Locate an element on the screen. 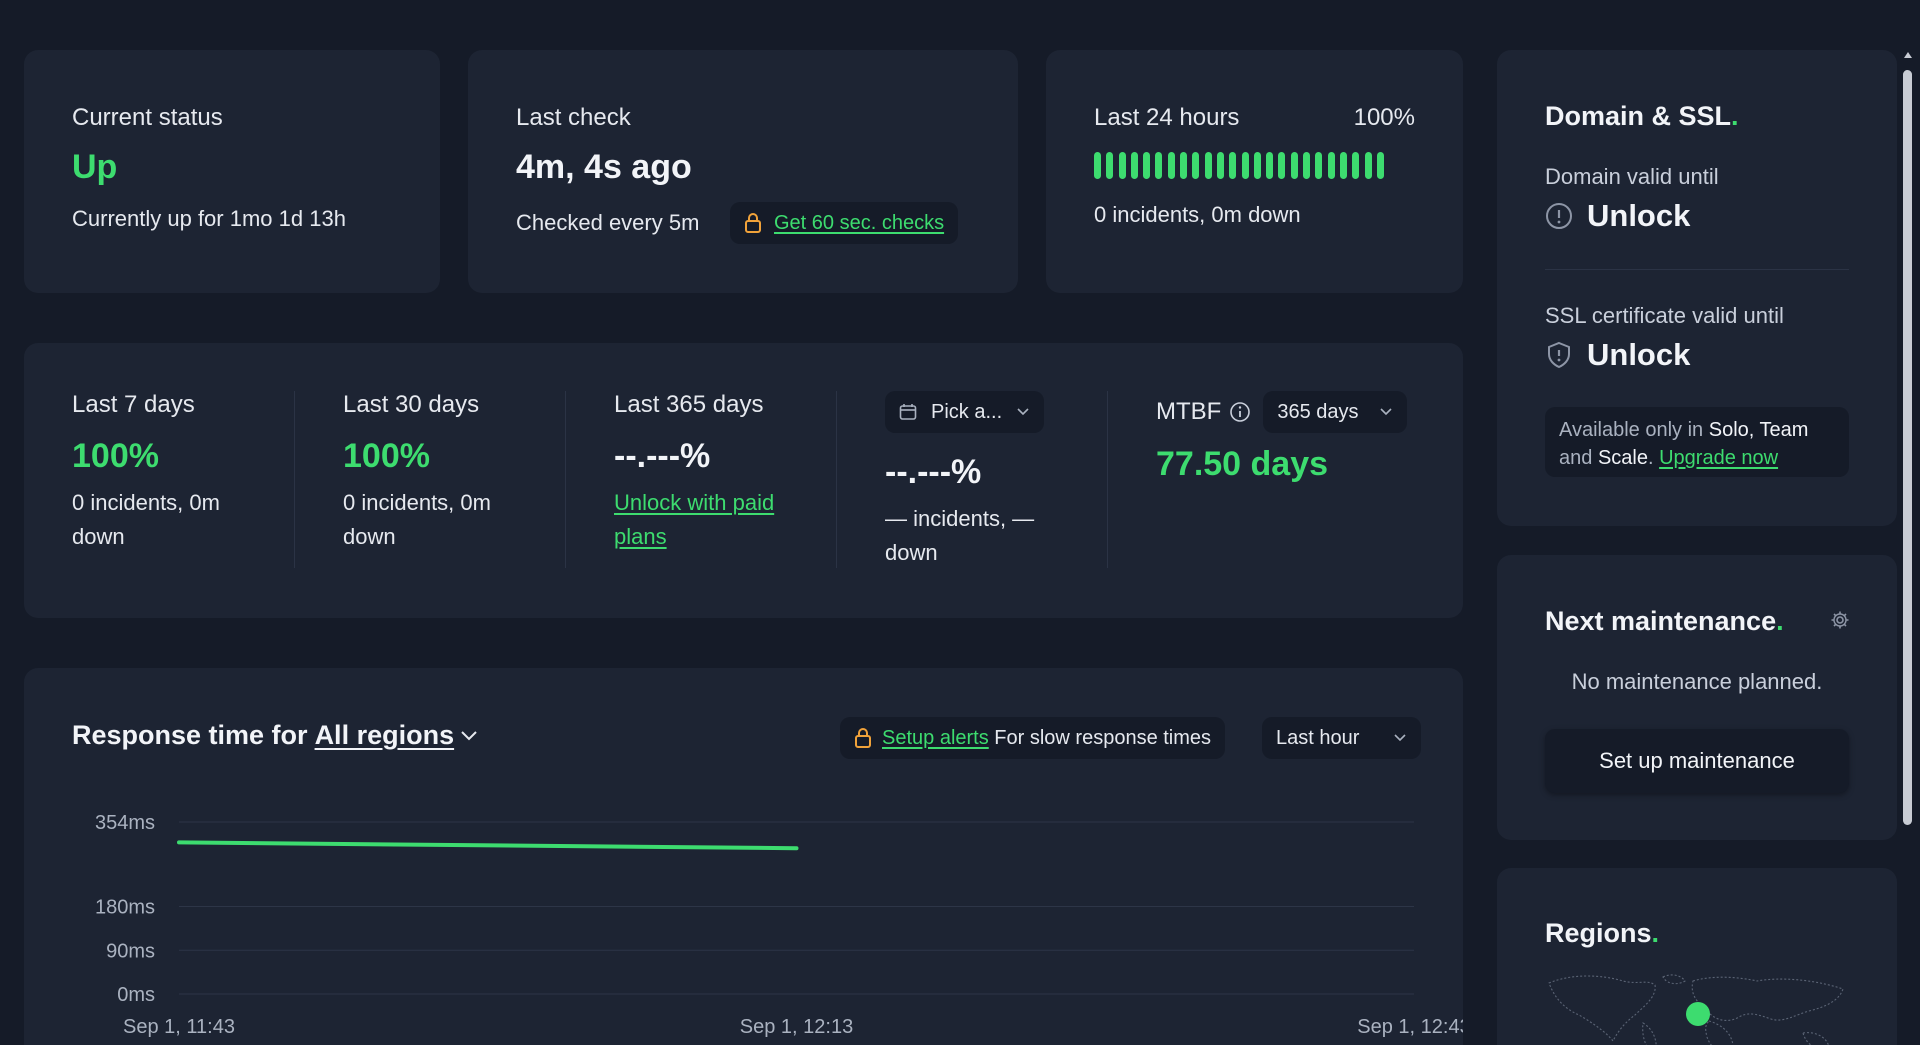  y-tick-label: 354ms is located at coordinates (125, 823).